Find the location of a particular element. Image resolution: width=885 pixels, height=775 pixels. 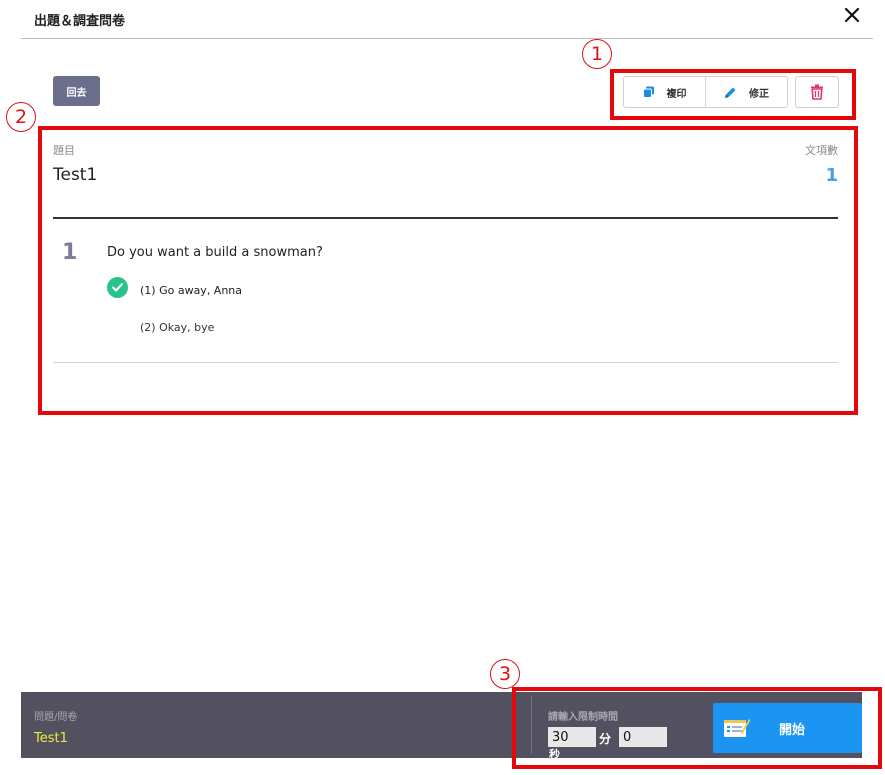

annotation-marker-2: 2 is located at coordinates (21, 117).